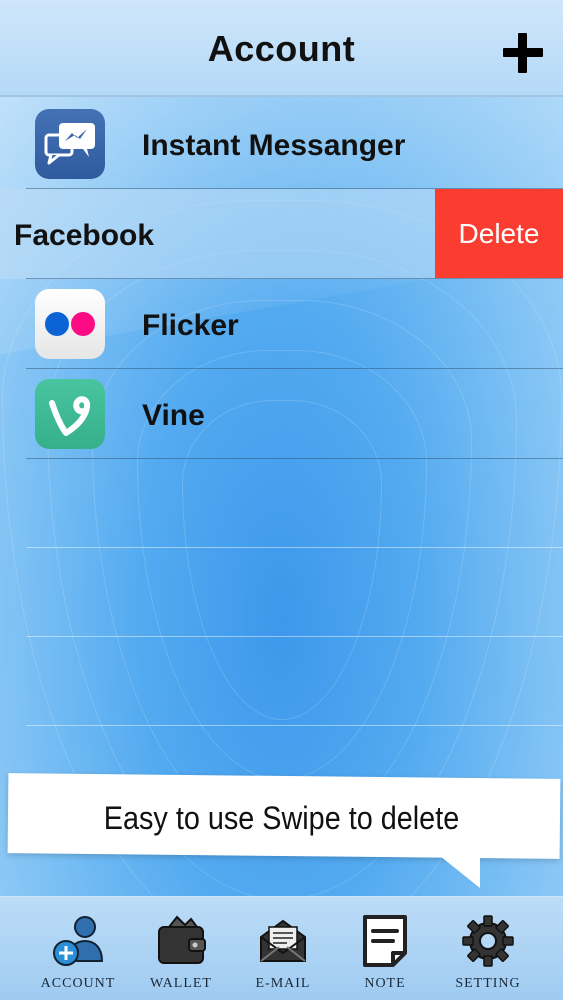  Describe the element at coordinates (385, 983) in the screenshot. I see `tab-label: NOTE` at that location.